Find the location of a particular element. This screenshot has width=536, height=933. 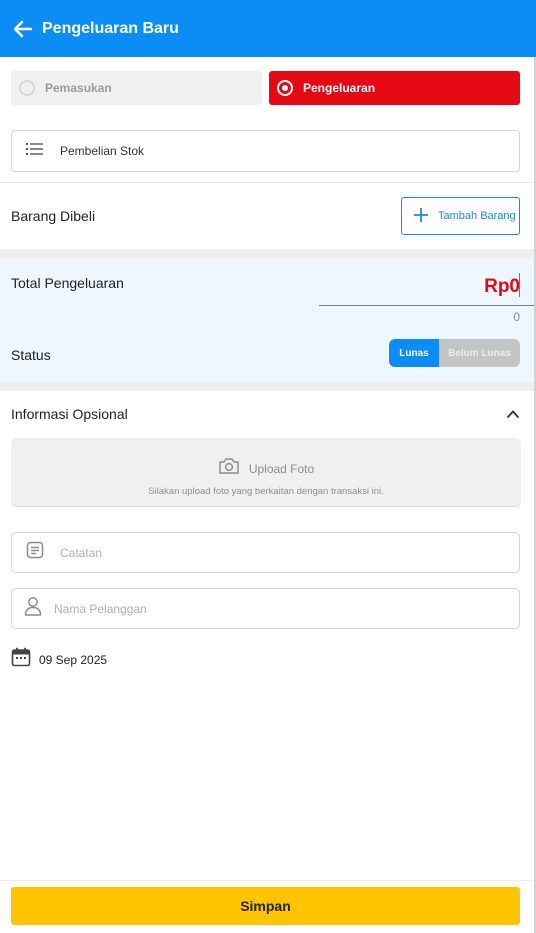

page-title: Pengeluaran Baru is located at coordinates (110, 28).